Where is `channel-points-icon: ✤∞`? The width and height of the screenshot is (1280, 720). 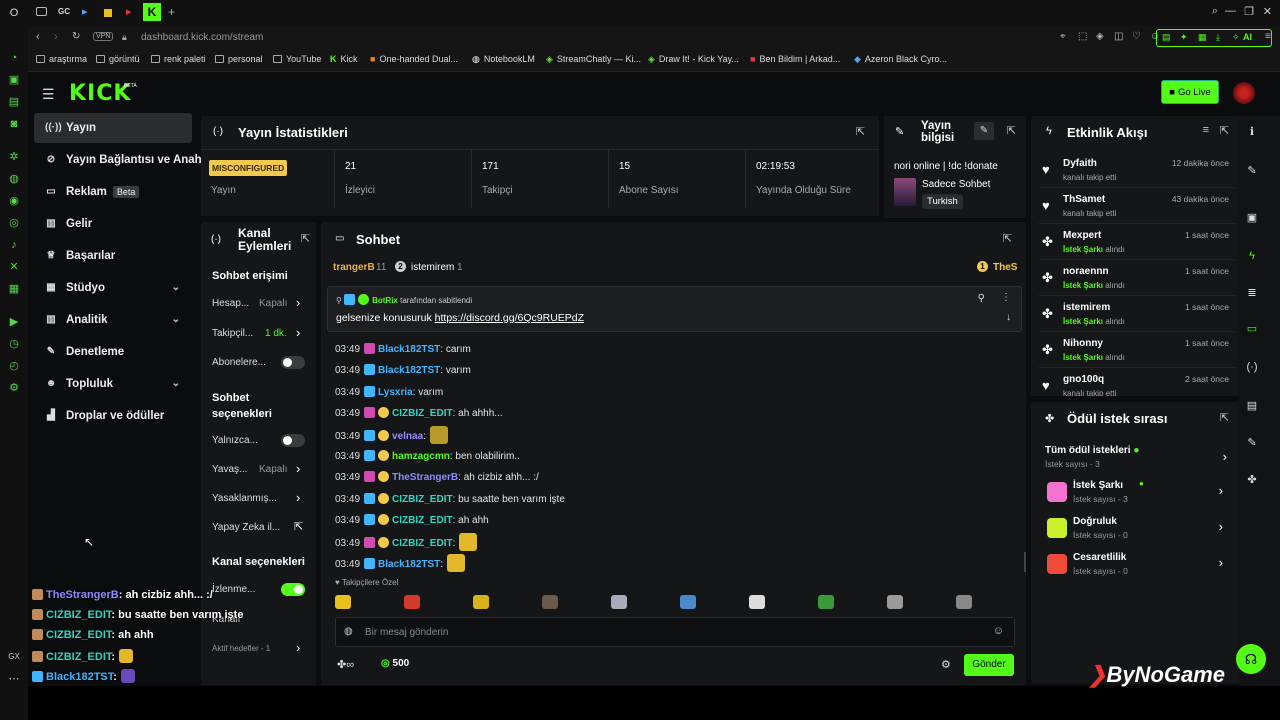
channel-points-icon: ✤∞ is located at coordinates (345, 664).